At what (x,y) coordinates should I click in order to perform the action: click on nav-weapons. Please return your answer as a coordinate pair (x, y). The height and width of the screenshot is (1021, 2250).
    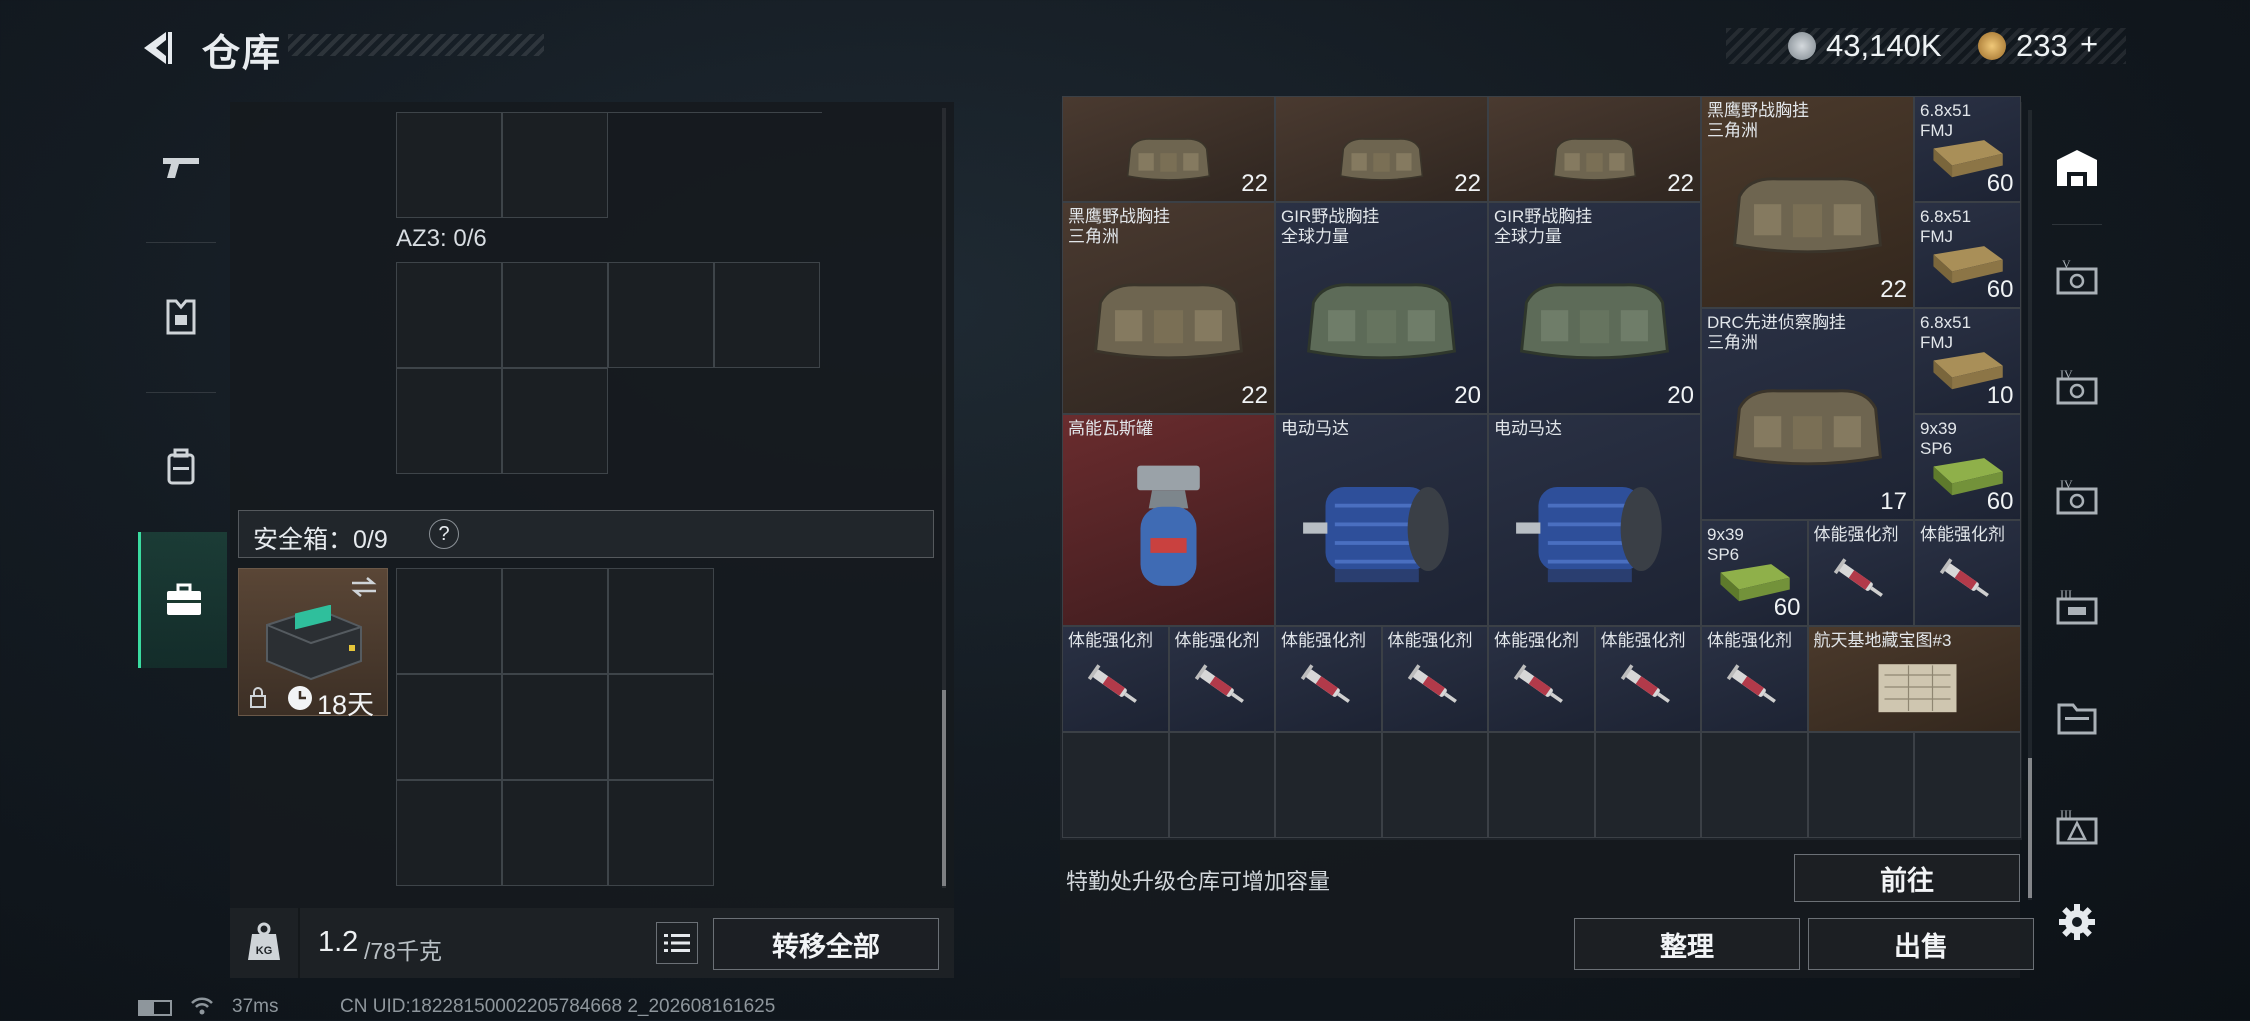
    Looking at the image, I should click on (181, 167).